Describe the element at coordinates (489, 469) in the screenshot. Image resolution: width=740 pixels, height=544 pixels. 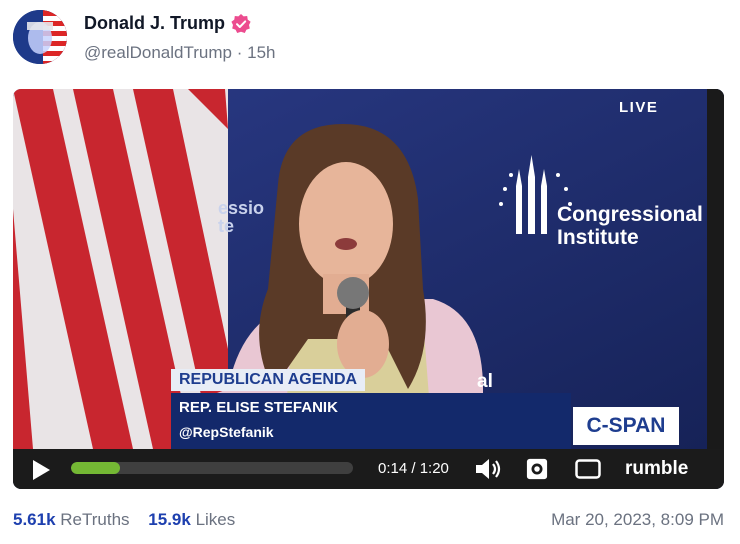
I see `volume-icon` at that location.